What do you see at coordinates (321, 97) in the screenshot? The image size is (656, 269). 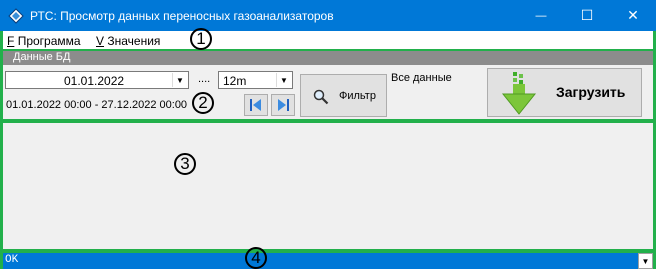 I see `magnifier-icon` at bounding box center [321, 97].